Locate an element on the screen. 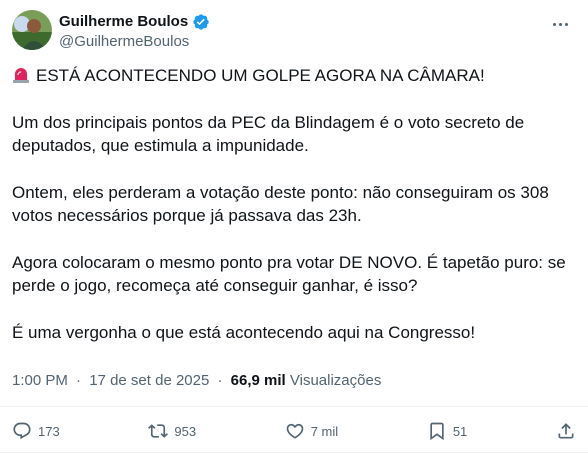 Image resolution: width=588 pixels, height=454 pixels. bookmark-count: 51 is located at coordinates (460, 431).